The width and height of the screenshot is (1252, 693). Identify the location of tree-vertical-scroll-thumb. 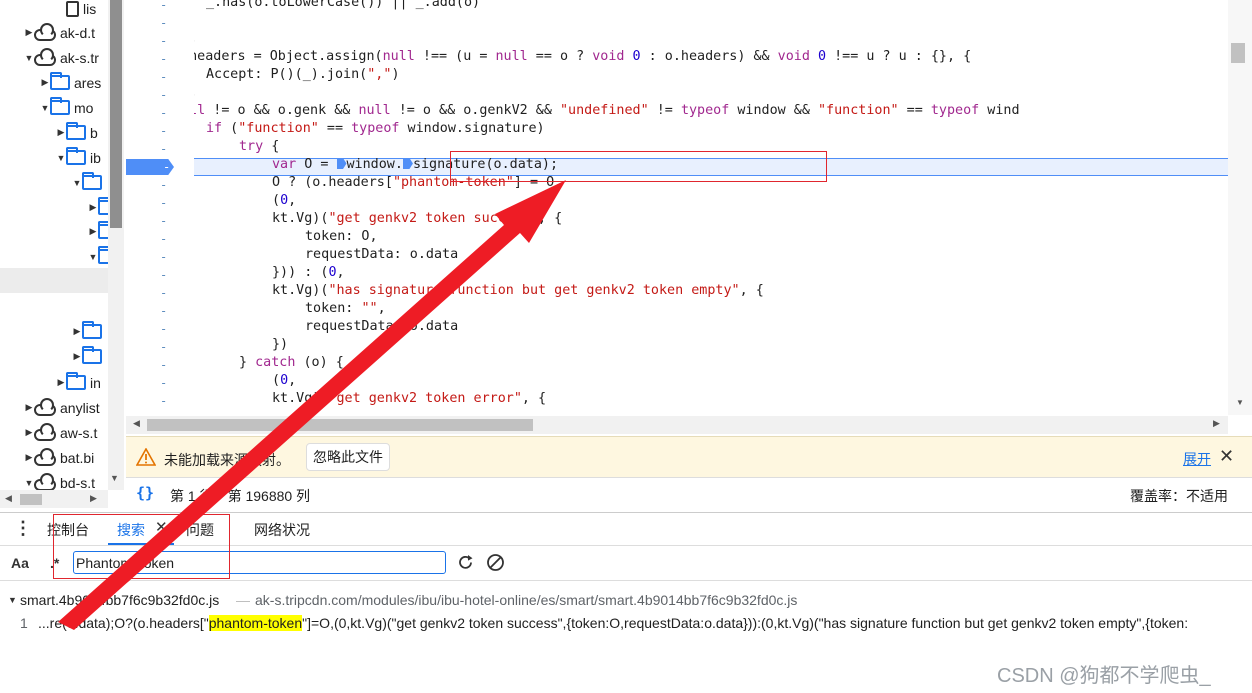
(116, 114).